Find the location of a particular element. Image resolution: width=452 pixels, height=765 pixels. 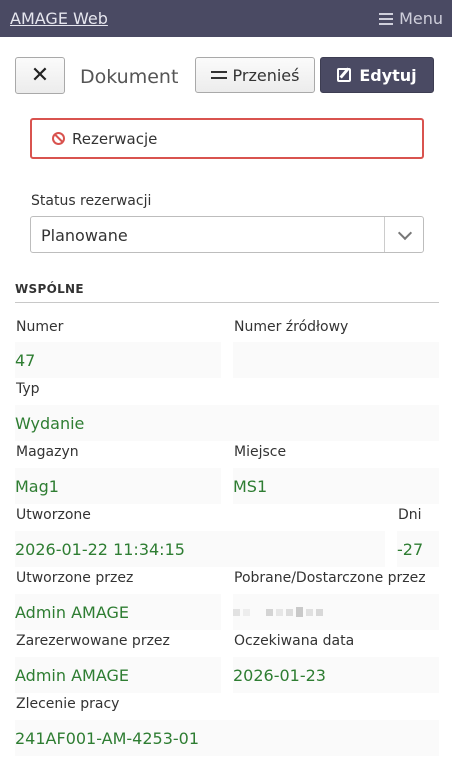

typ-field: Wydanie is located at coordinates (227, 423).